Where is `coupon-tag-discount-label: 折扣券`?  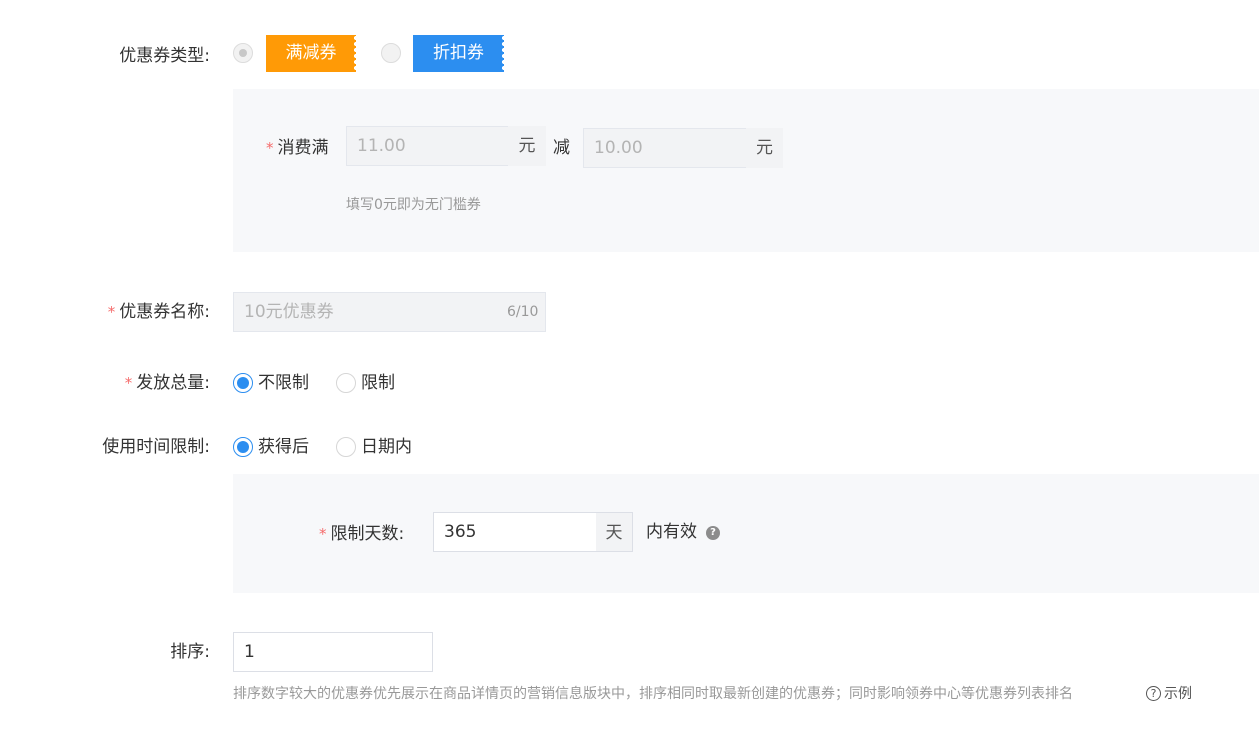
coupon-tag-discount-label: 折扣券 is located at coordinates (458, 53).